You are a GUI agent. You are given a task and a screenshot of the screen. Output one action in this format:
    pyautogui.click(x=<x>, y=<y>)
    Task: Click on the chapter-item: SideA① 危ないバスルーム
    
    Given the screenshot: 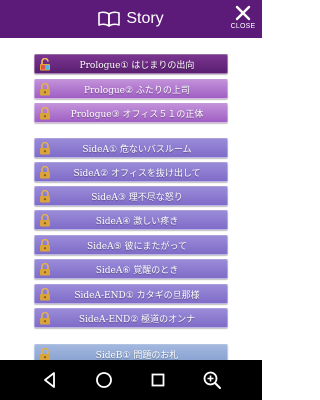 What is the action you would take?
    pyautogui.click(x=131, y=148)
    